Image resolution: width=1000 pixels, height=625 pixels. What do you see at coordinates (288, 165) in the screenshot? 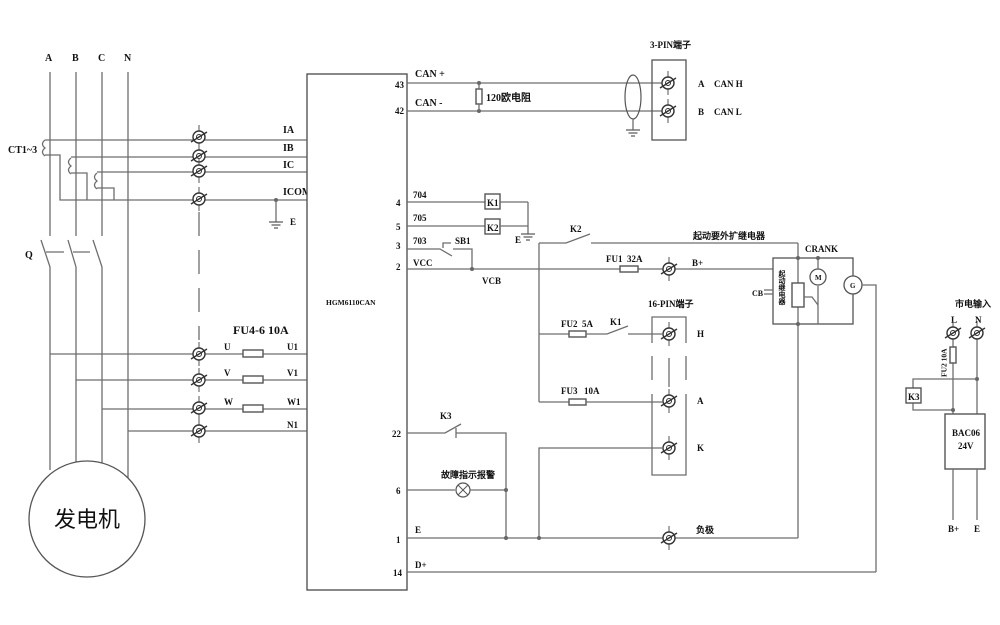
I see `signal-ic: IC` at bounding box center [288, 165].